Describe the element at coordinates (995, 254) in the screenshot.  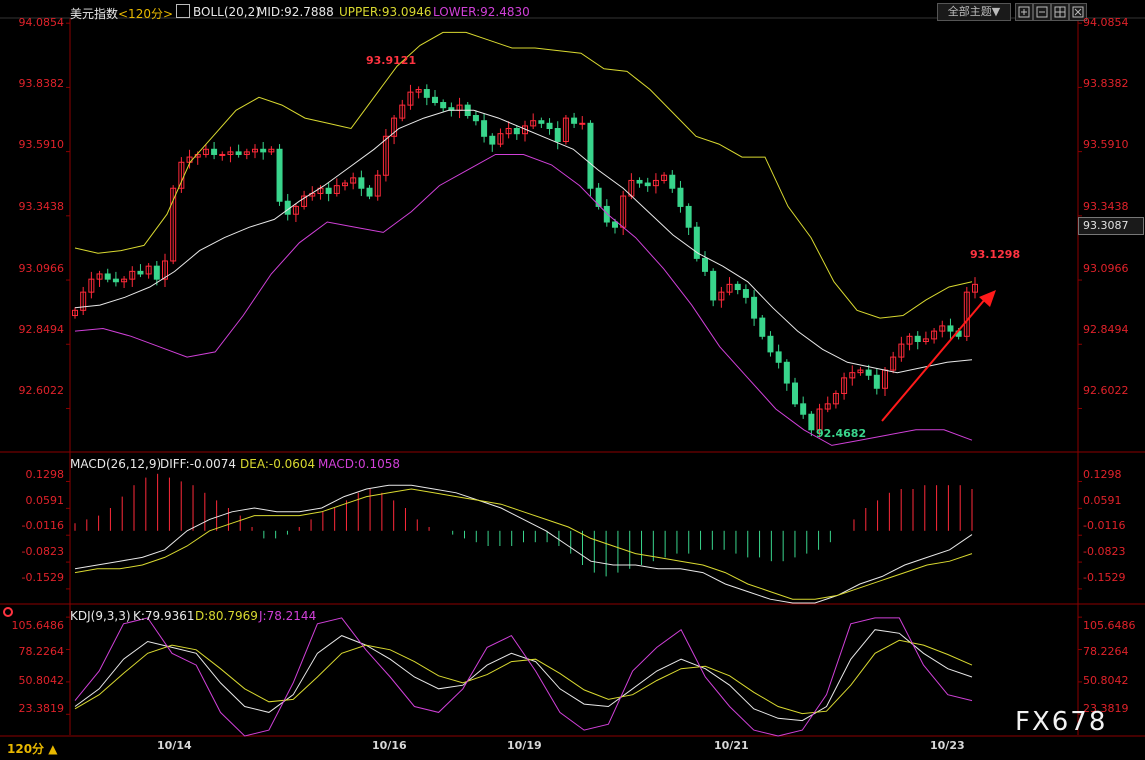
I see `recent-high-label: 93.1298` at that location.